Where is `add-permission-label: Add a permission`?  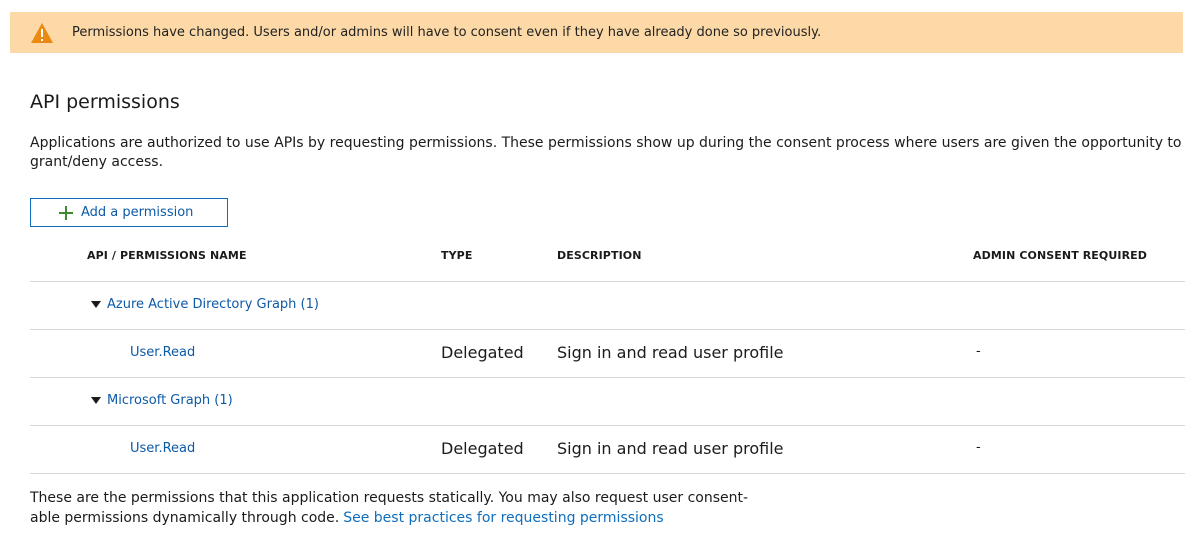
add-permission-label: Add a permission is located at coordinates (137, 212).